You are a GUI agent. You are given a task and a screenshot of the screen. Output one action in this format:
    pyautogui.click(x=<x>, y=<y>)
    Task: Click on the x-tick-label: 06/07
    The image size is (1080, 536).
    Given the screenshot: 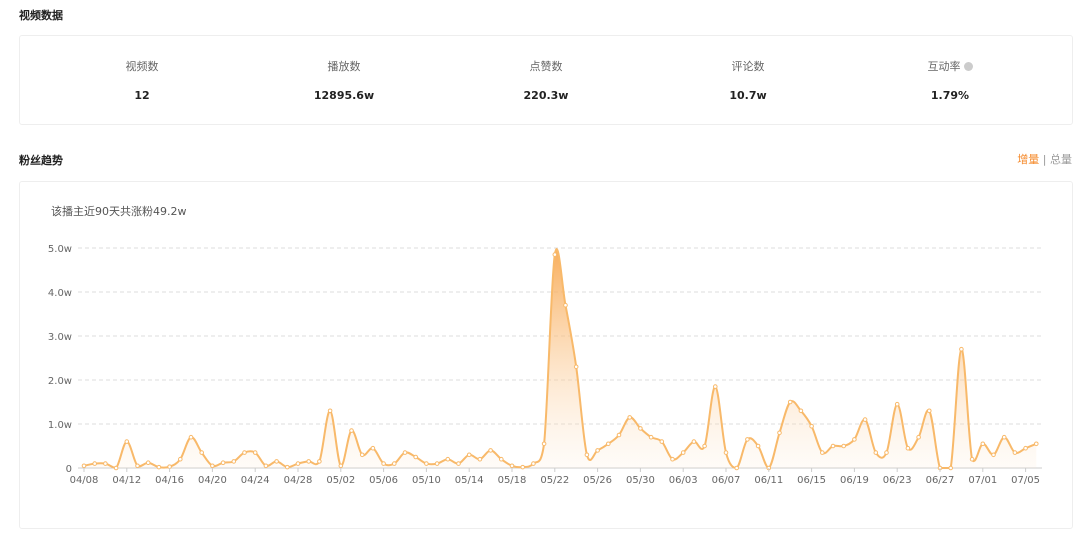 What is the action you would take?
    pyautogui.click(x=726, y=480)
    